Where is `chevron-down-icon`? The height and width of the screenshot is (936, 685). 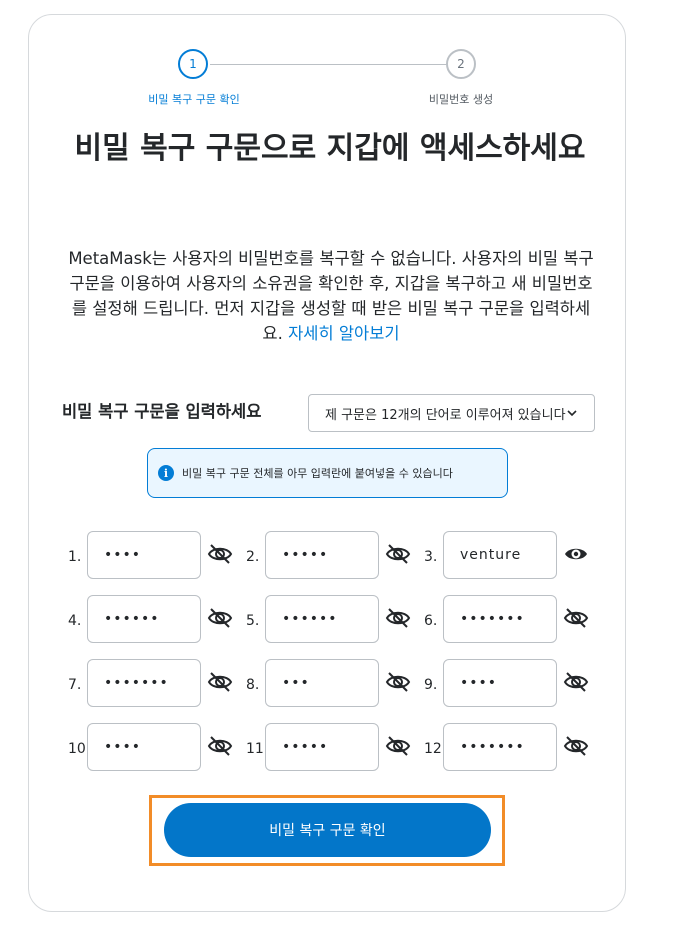 chevron-down-icon is located at coordinates (572, 415).